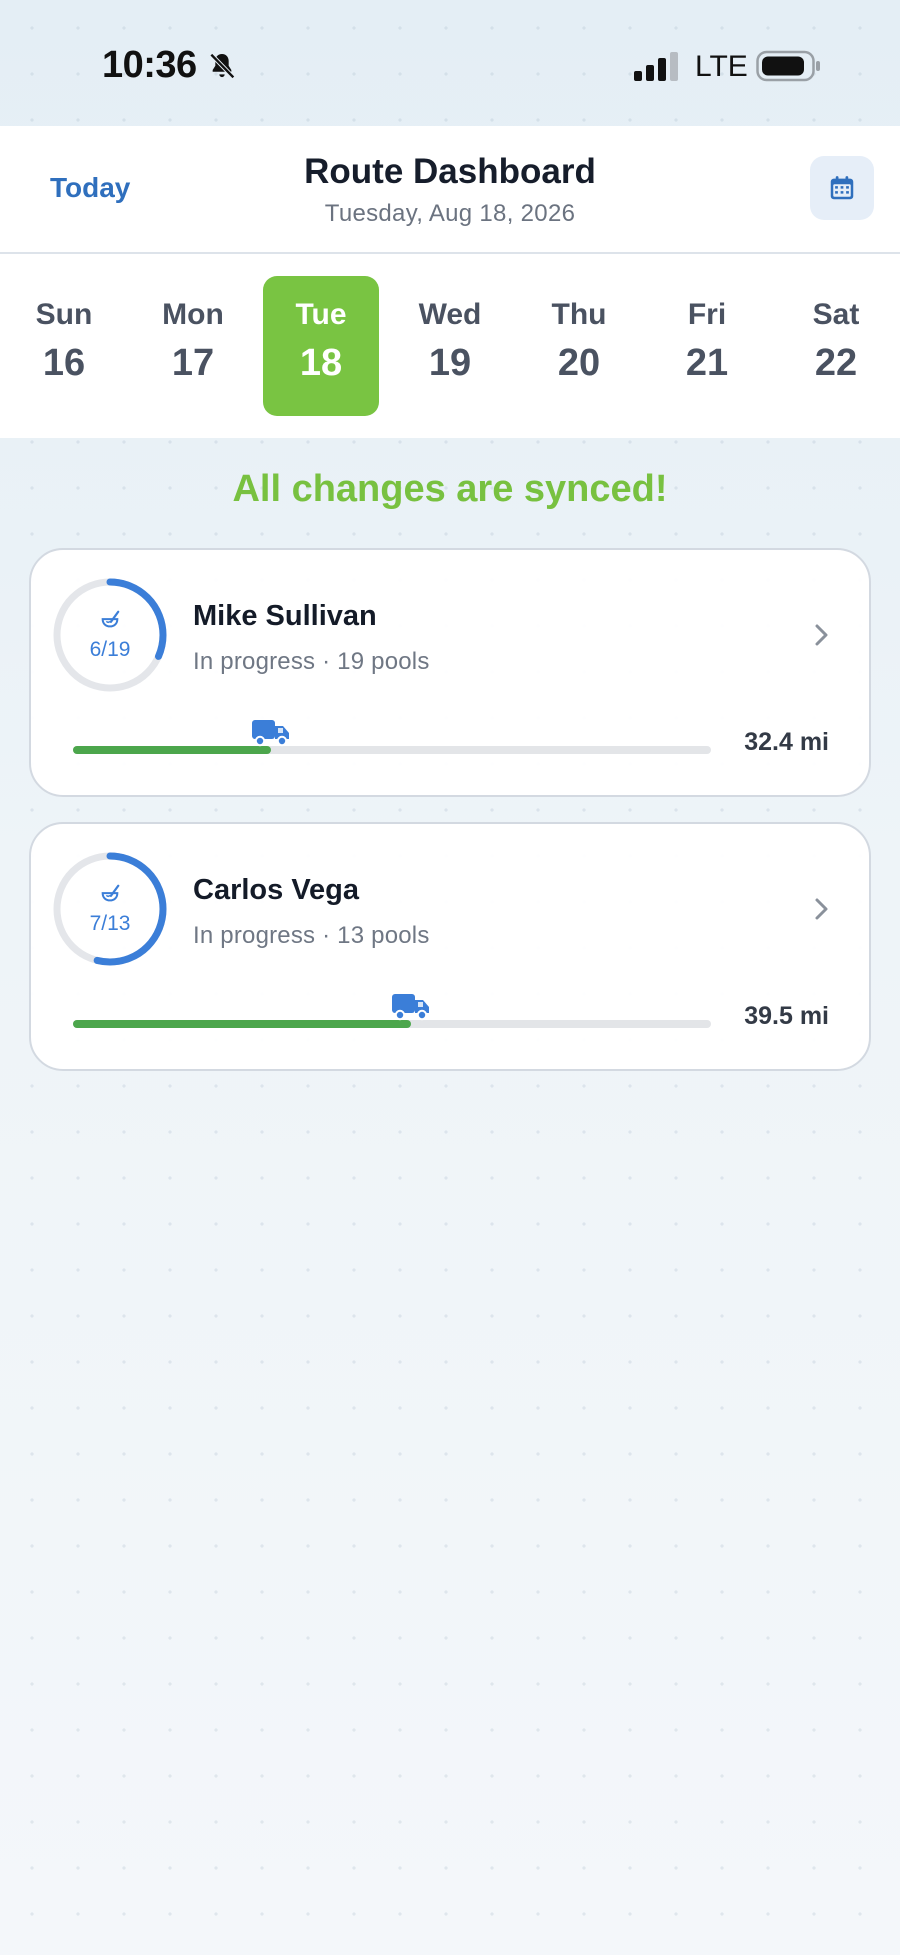  Describe the element at coordinates (656, 66) in the screenshot. I see `signal-icon` at that location.